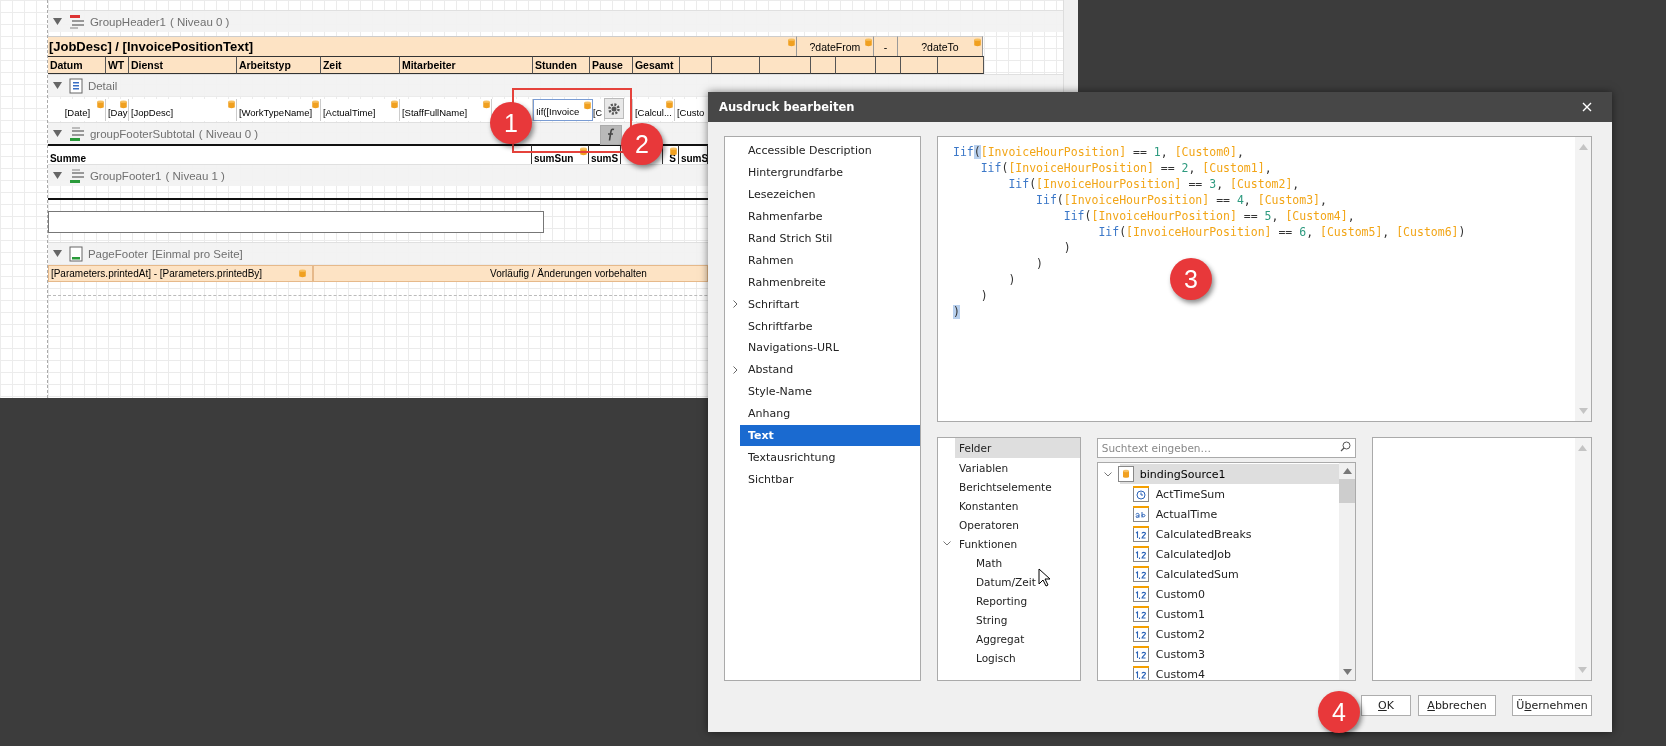 The image size is (1666, 746). What do you see at coordinates (422, 46) in the screenshot?
I see `report-field: [JobDesc] / [InvoicePositionText]` at bounding box center [422, 46].